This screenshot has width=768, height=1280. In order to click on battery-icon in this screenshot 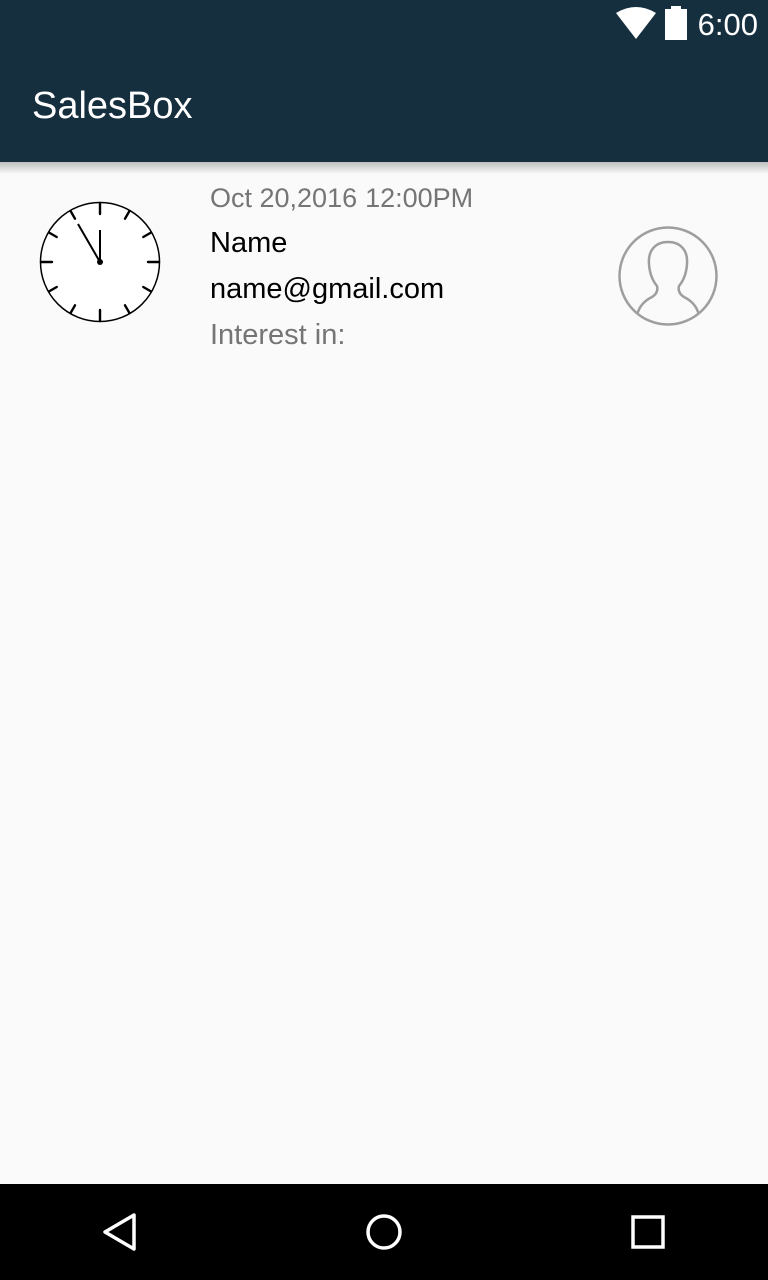, I will do `click(676, 25)`.